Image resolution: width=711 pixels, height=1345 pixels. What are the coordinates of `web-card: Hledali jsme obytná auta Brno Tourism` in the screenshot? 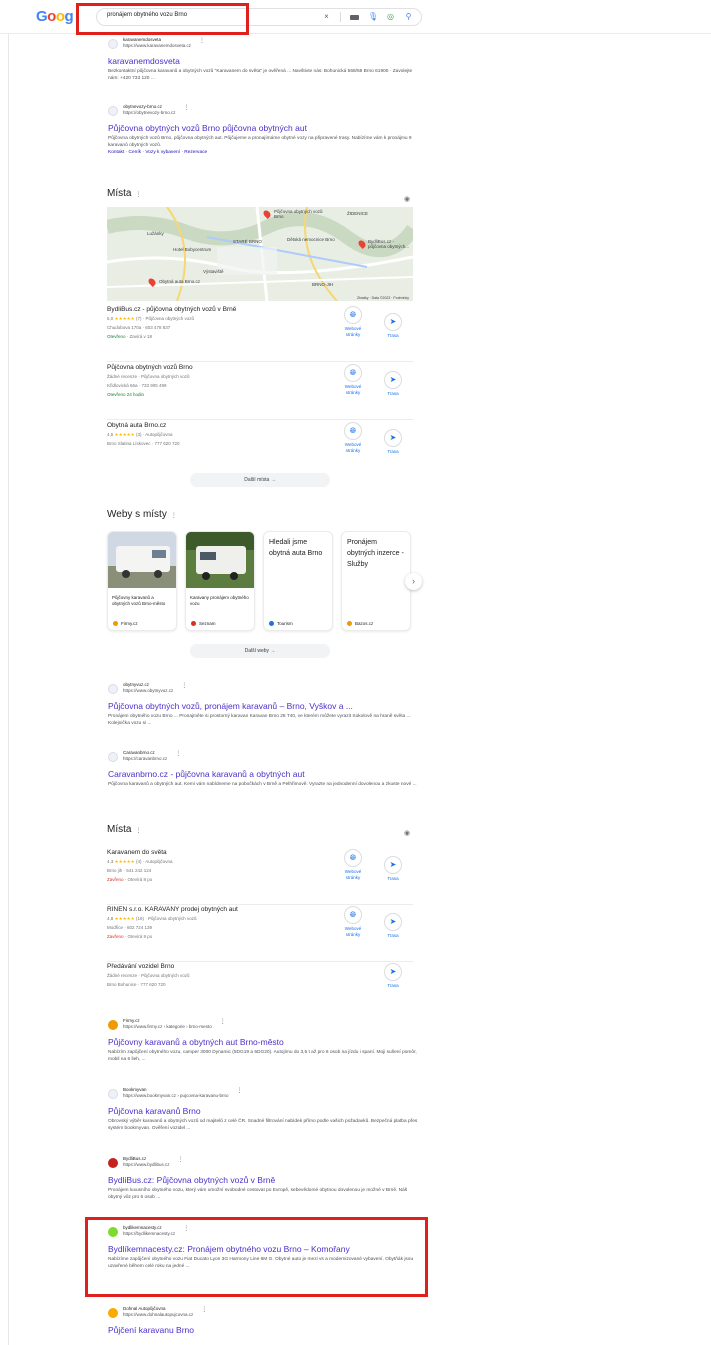 It's located at (298, 581).